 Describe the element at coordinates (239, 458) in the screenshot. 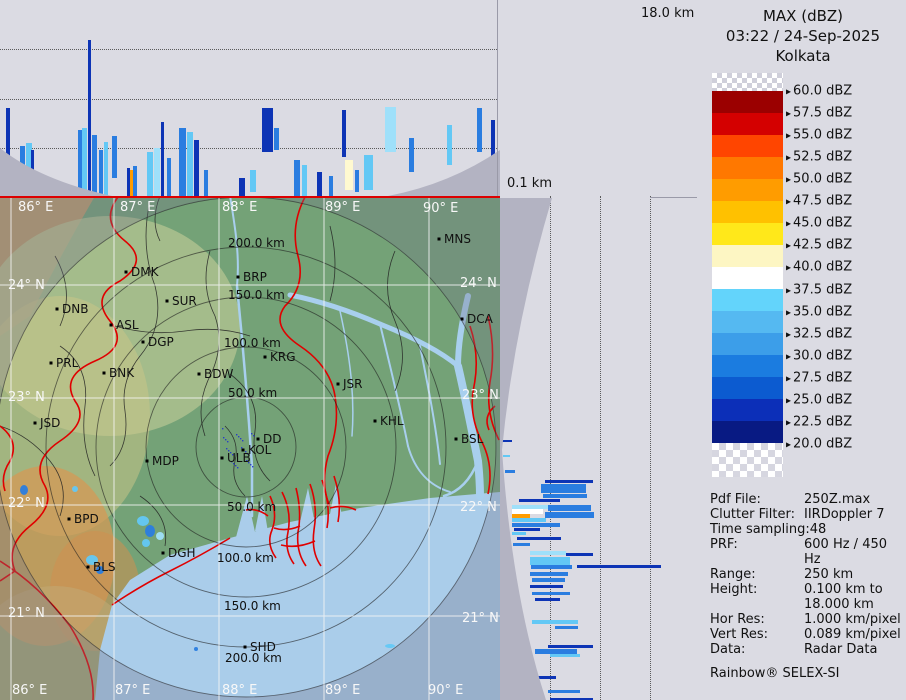

I see `city-label-ULB: ULB` at that location.